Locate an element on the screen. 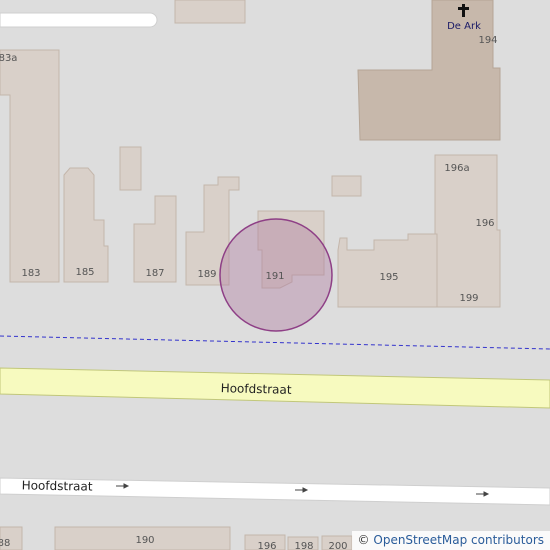  house-number-183: 183 is located at coordinates (30, 273).